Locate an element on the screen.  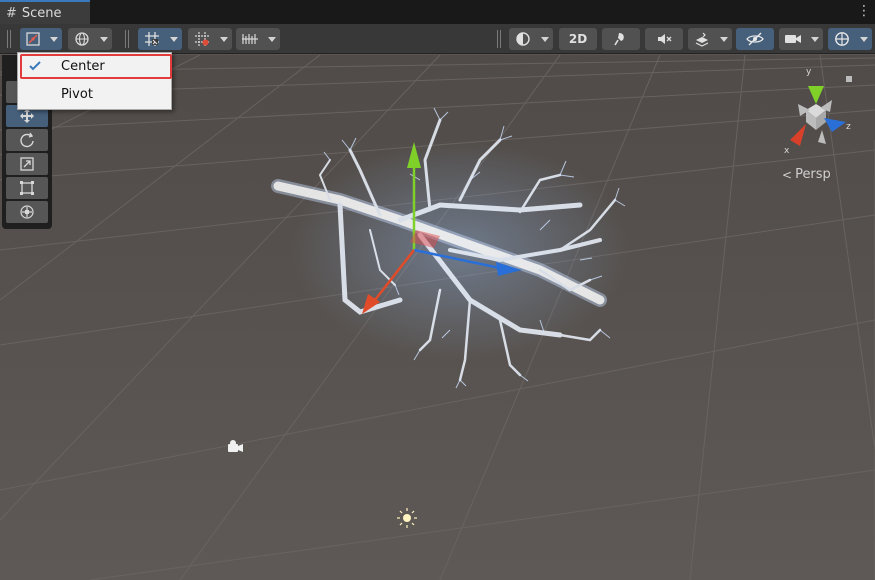
grid-visibility-button is located at coordinates (250, 39).